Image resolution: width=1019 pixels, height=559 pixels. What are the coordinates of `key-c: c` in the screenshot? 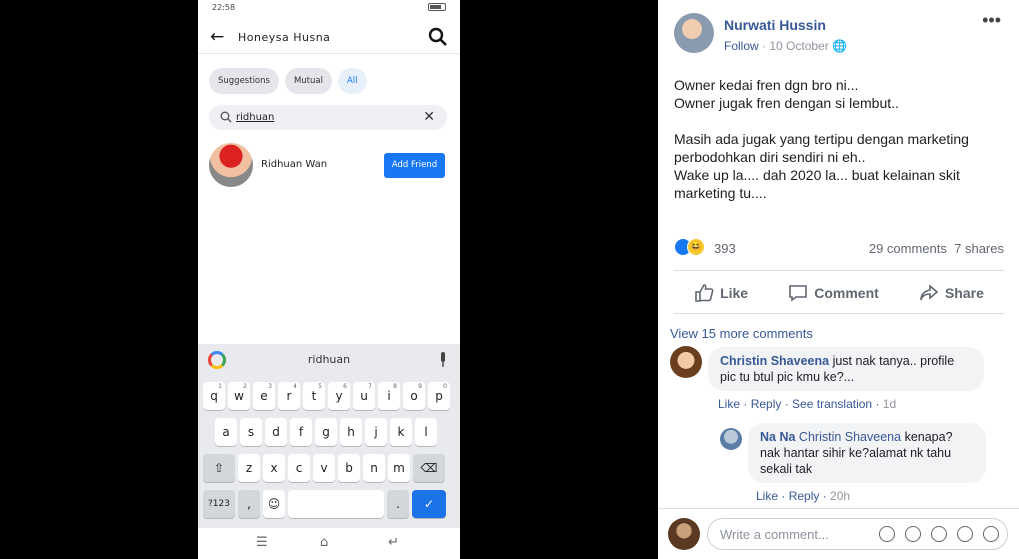 It's located at (299, 468).